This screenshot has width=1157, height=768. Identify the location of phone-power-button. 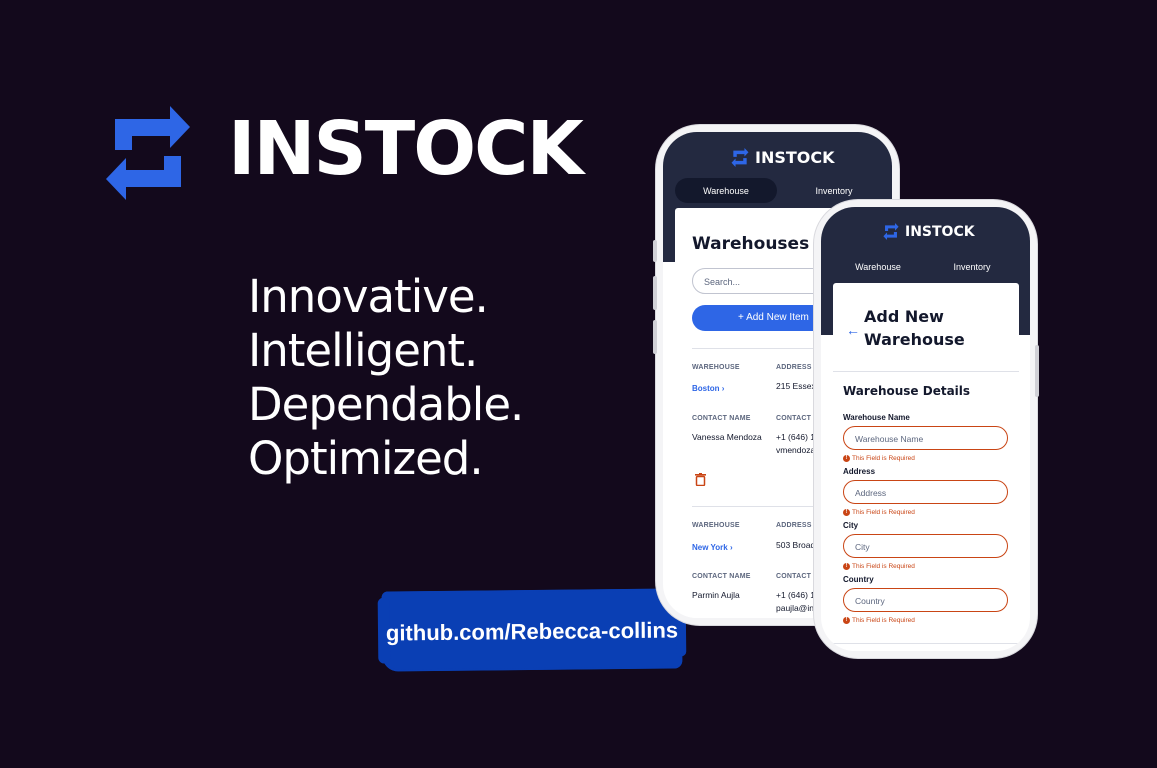
(1037, 371).